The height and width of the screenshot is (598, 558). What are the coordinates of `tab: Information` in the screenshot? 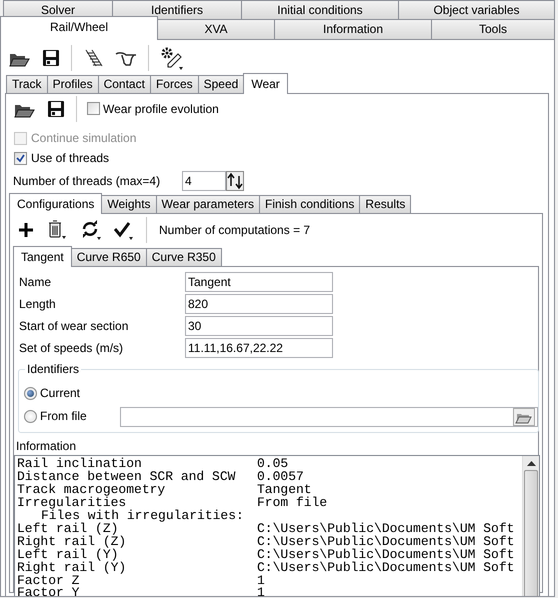 It's located at (353, 29).